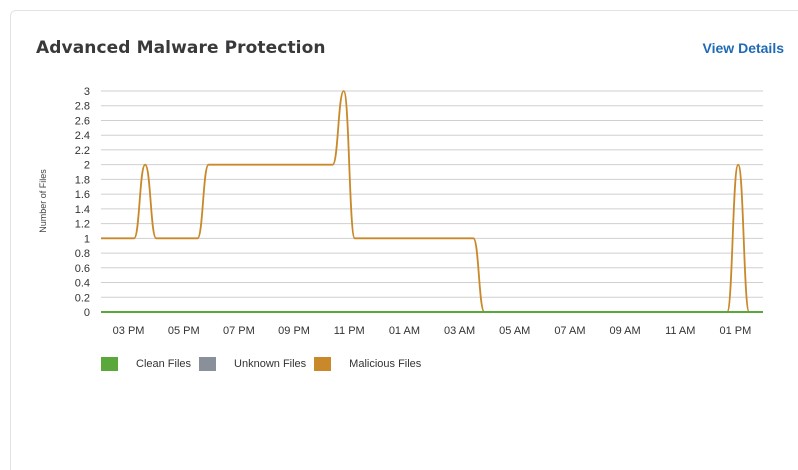 The height and width of the screenshot is (470, 798). I want to click on x-tick-label: 01 AM, so click(404, 331).